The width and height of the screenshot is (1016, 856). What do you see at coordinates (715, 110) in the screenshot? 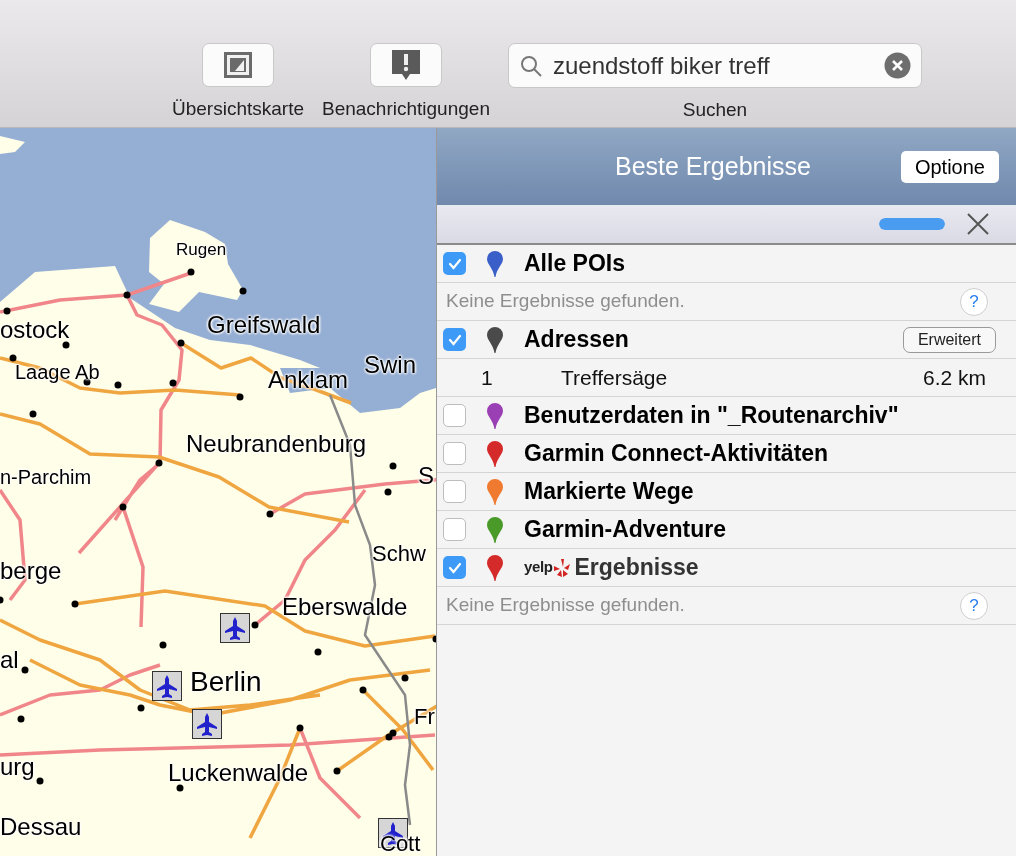
I see `search-label: Suchen` at bounding box center [715, 110].